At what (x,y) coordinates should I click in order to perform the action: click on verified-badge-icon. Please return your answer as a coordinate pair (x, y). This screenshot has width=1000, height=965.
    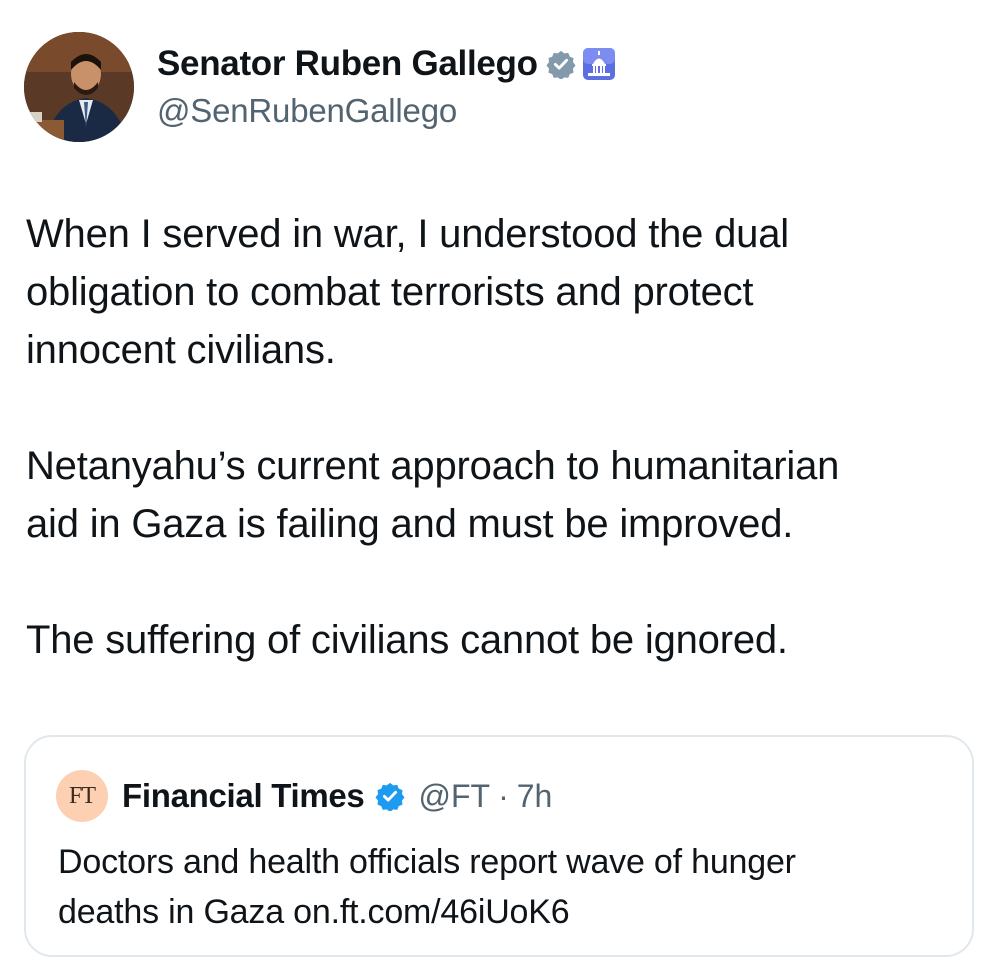
    Looking at the image, I should click on (390, 796).